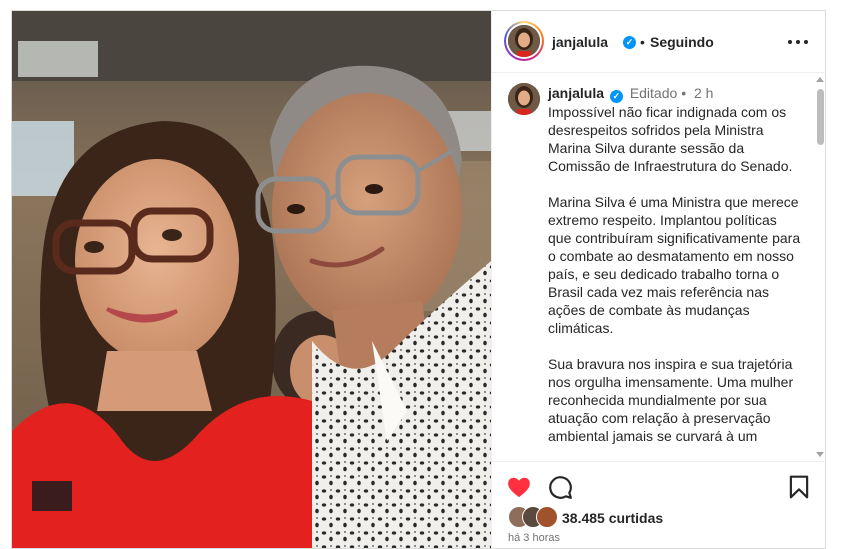 This screenshot has height=549, width=847. Describe the element at coordinates (799, 487) in the screenshot. I see `bookmark-icon` at that location.